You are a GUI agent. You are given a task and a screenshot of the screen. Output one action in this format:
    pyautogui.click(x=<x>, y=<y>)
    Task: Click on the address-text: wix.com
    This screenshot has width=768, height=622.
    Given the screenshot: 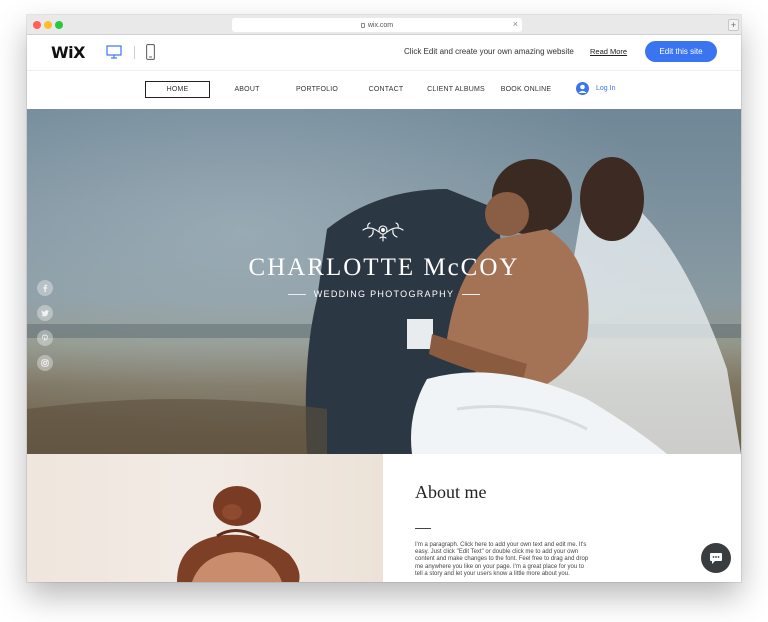 What is the action you would take?
    pyautogui.click(x=380, y=25)
    